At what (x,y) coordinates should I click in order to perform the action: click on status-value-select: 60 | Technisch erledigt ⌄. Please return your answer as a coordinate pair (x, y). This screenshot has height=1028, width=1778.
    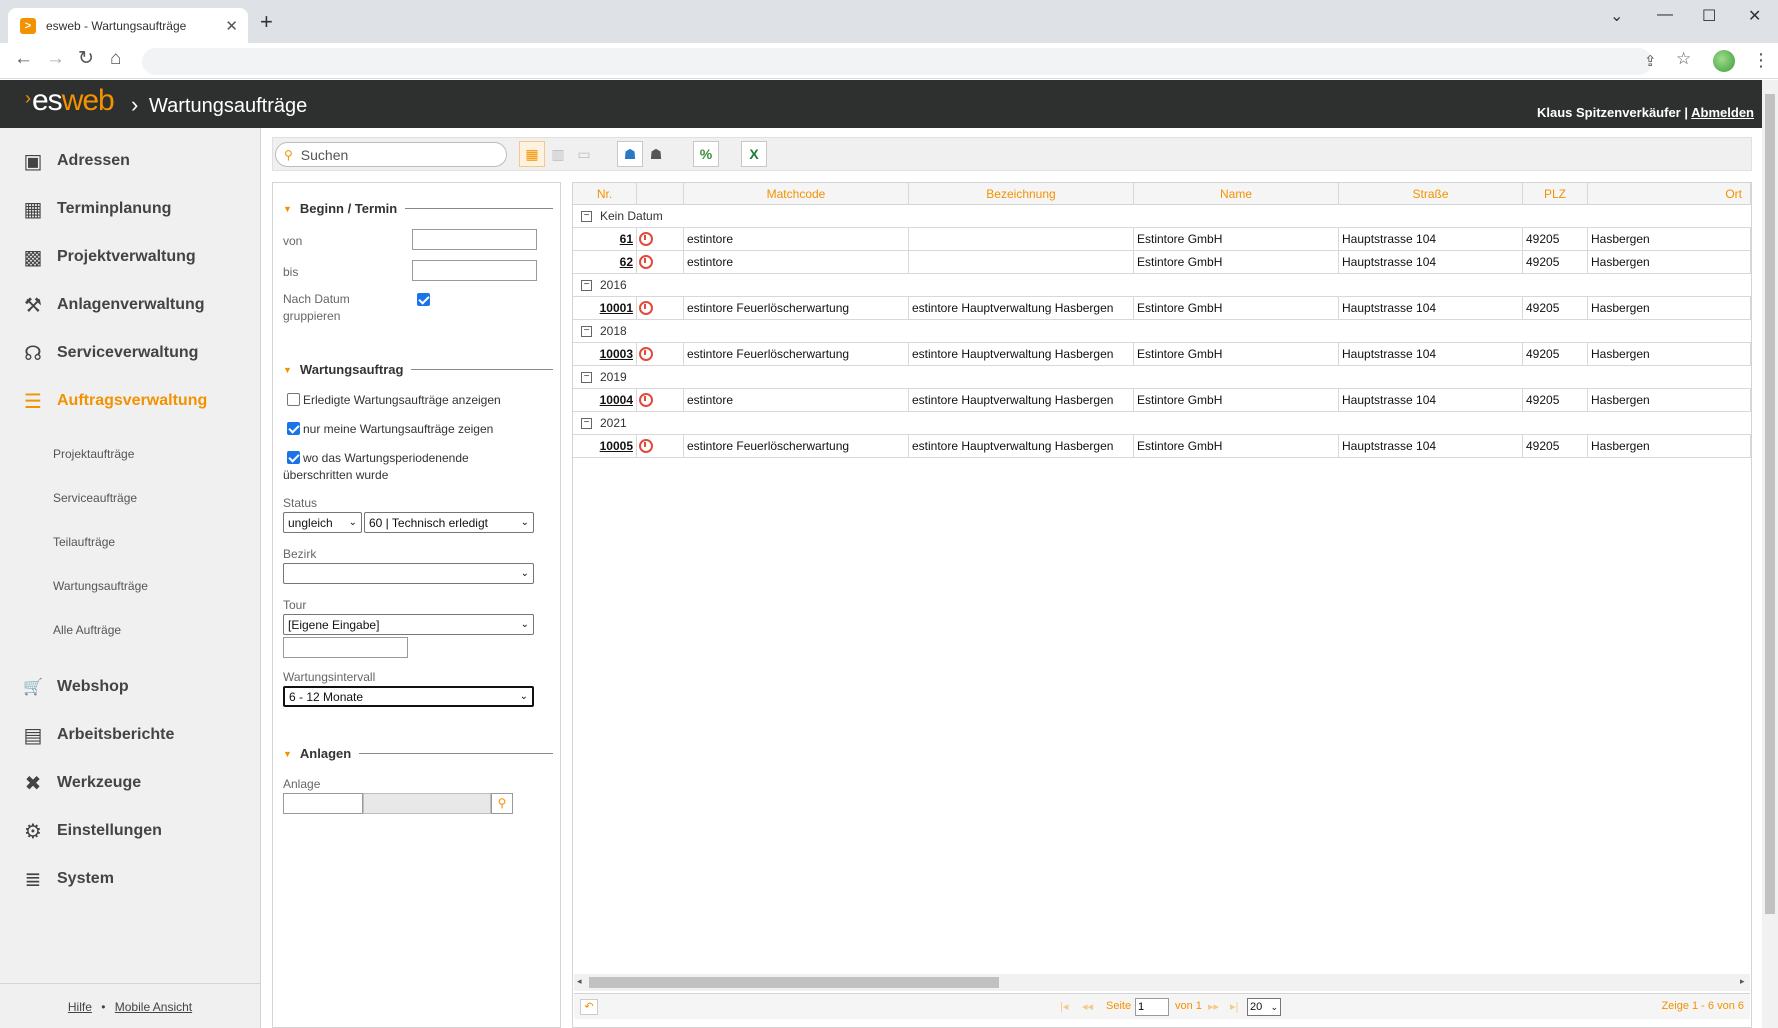
    Looking at the image, I should click on (449, 522).